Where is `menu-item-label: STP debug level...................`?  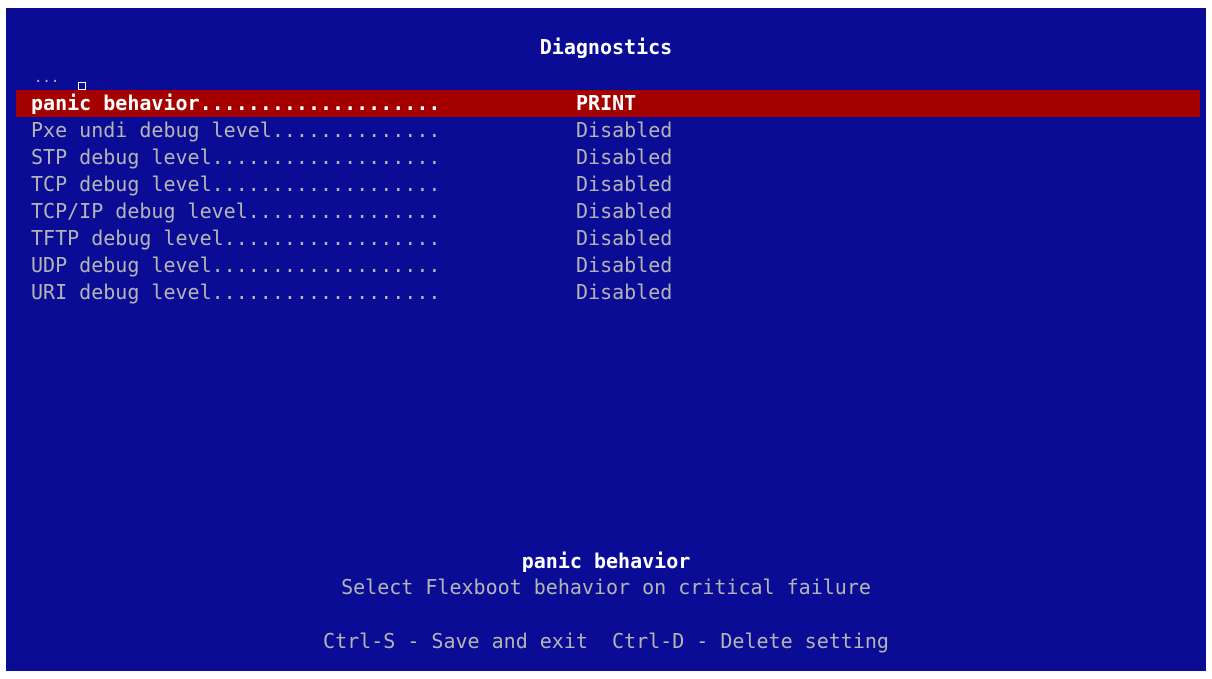
menu-item-label: STP debug level................... is located at coordinates (236, 157).